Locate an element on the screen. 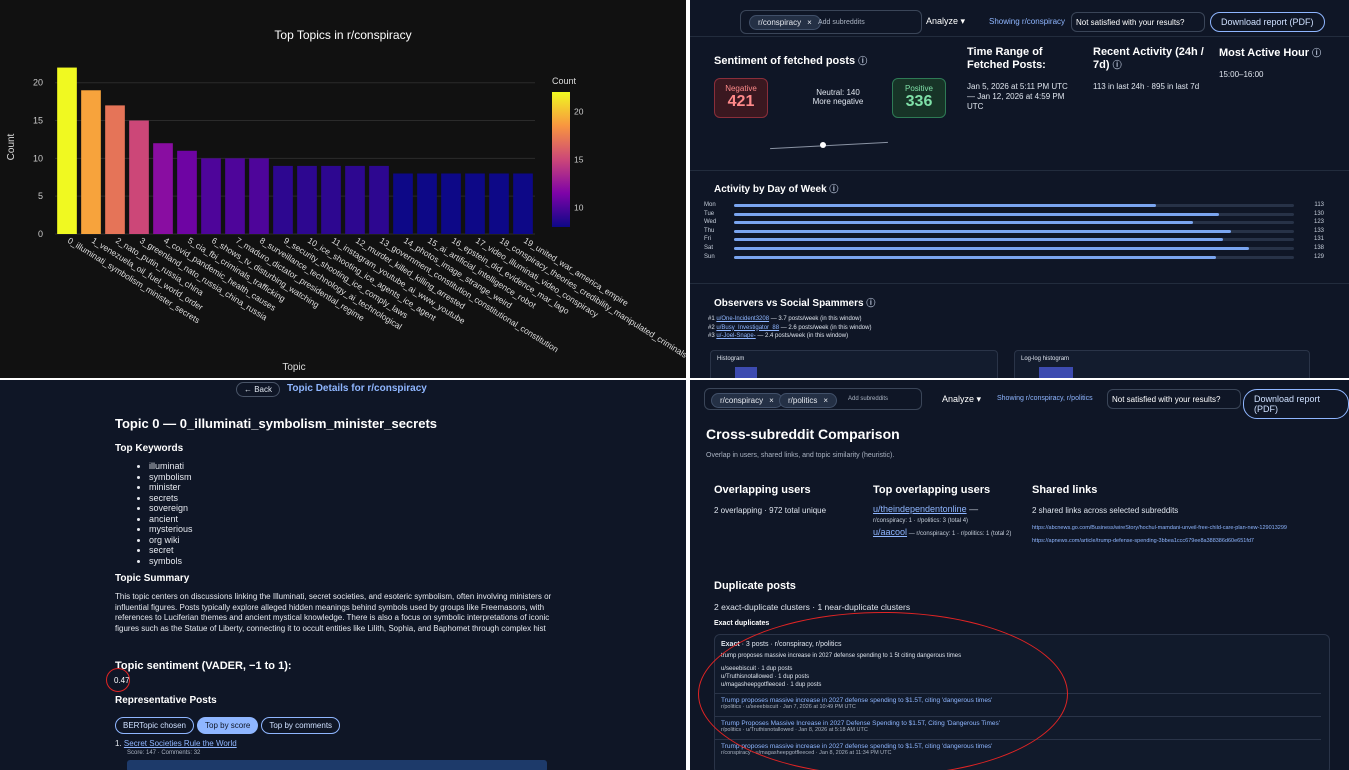 The image size is (1349, 770). recent-title-text: Recent Activity (24h / 7d) is located at coordinates (1148, 58).